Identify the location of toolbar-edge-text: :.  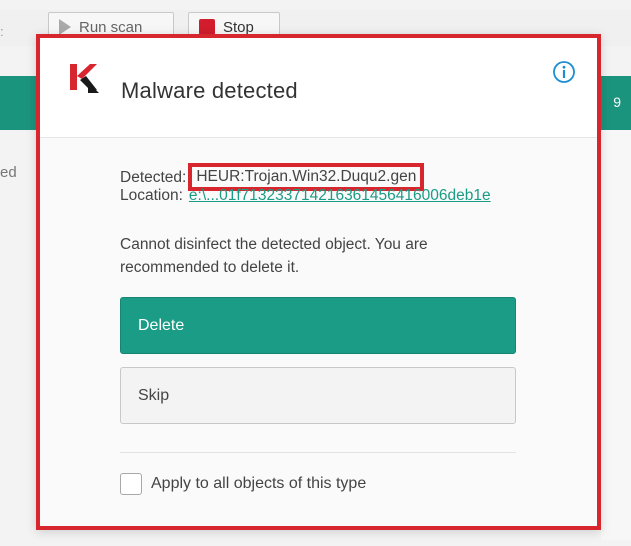
(2, 31).